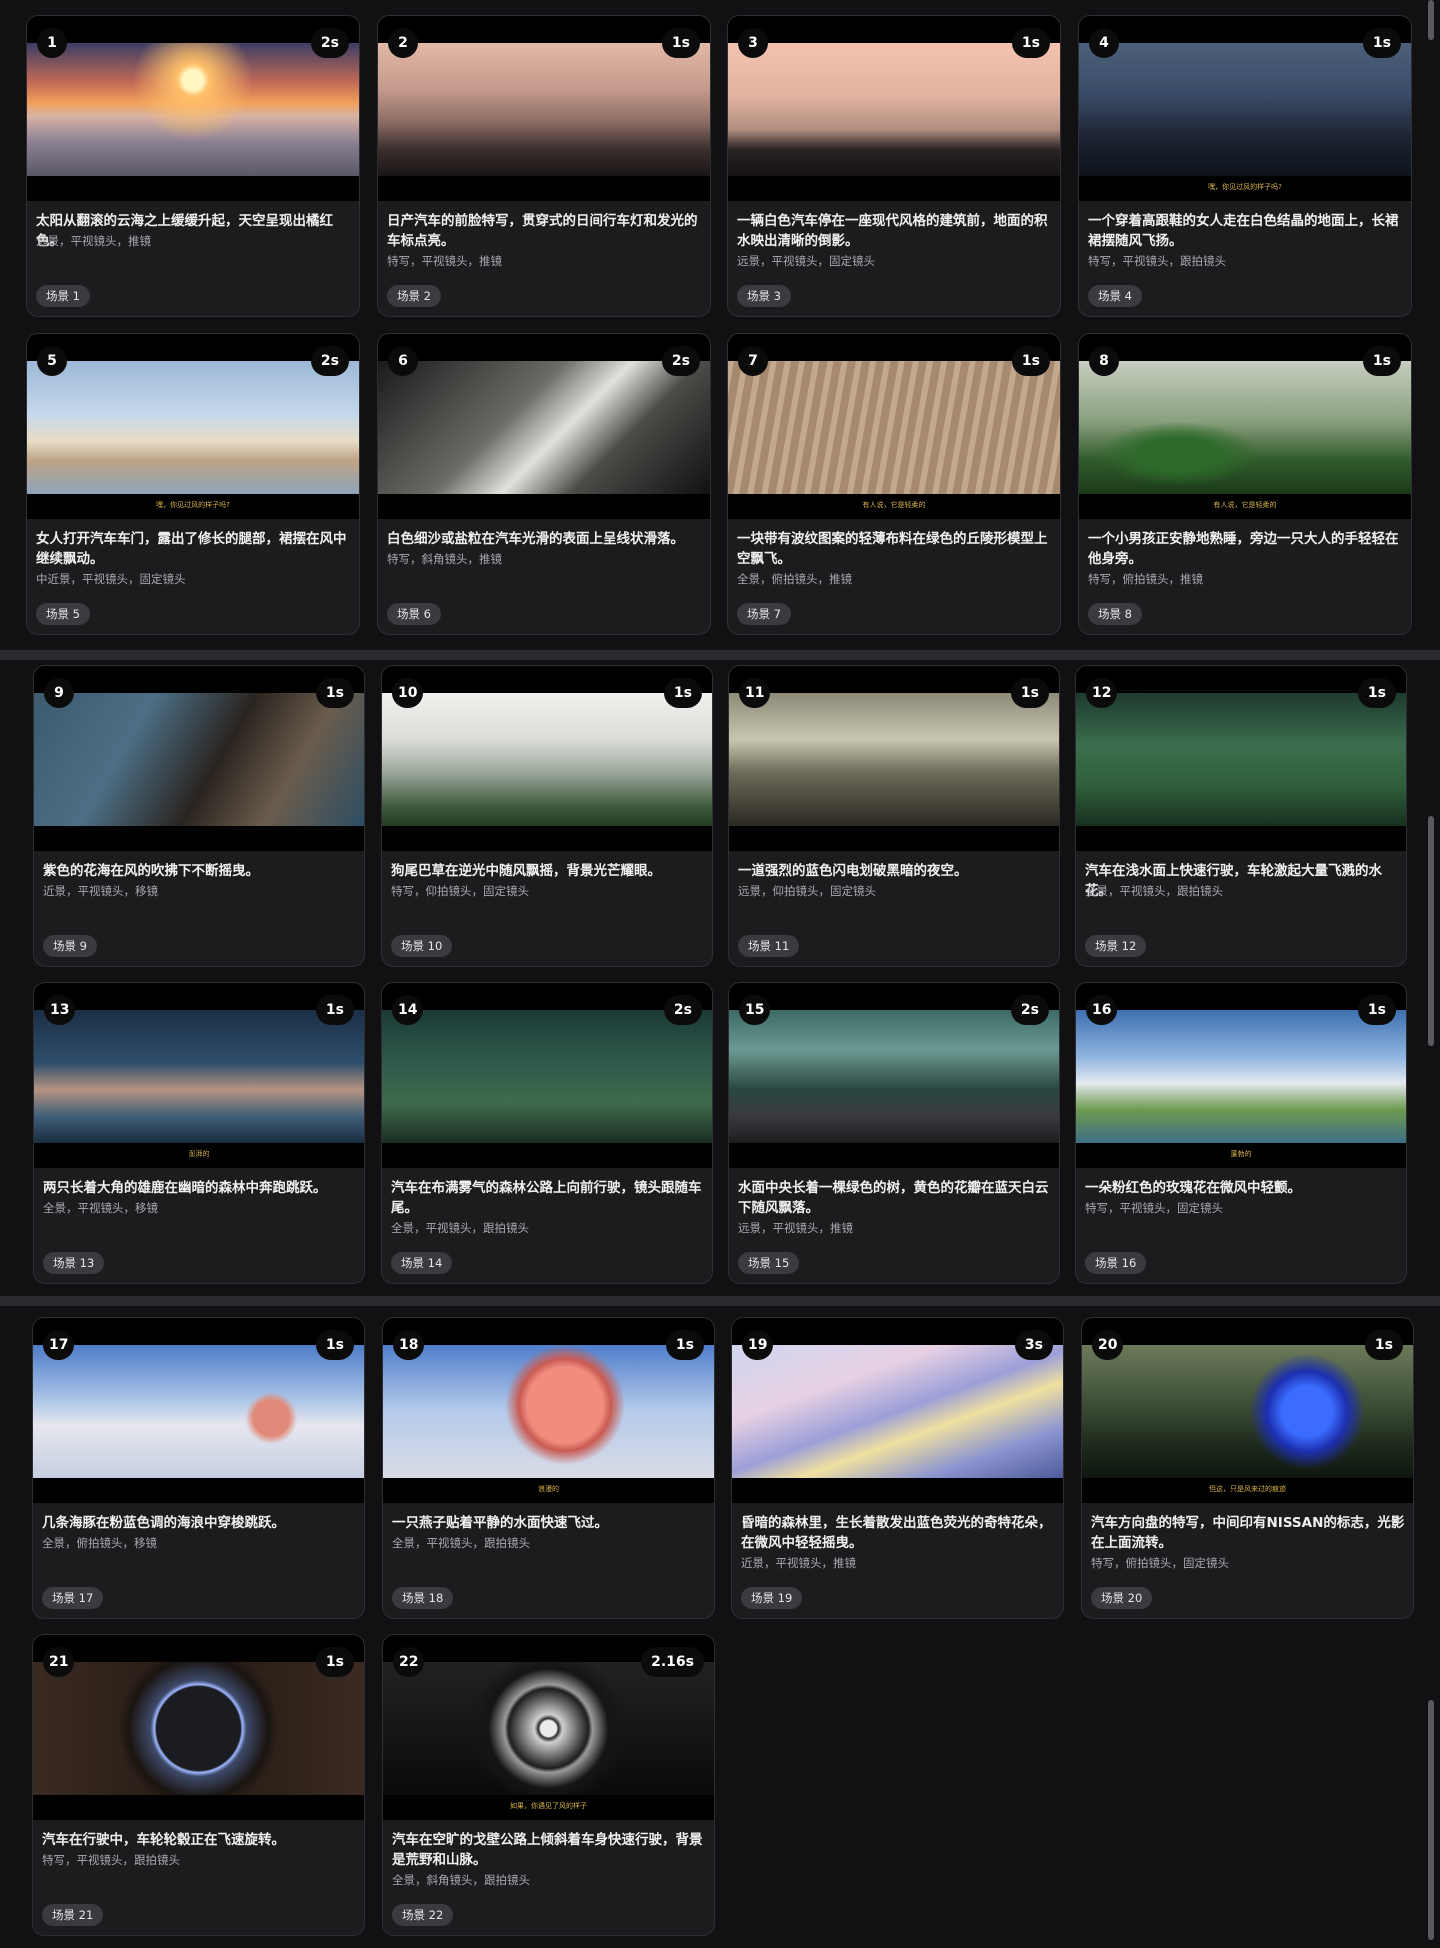 This screenshot has width=1440, height=1948. I want to click on scrollbar-thumb-bottom, so click(1431, 1820).